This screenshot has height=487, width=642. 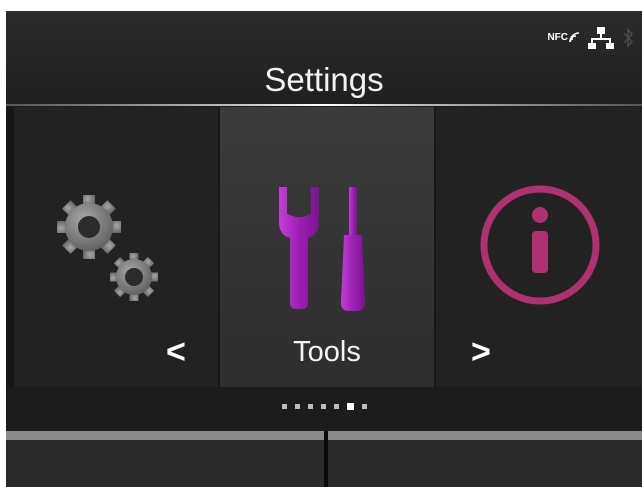 I want to click on next-arrow-icon: >, so click(x=481, y=352).